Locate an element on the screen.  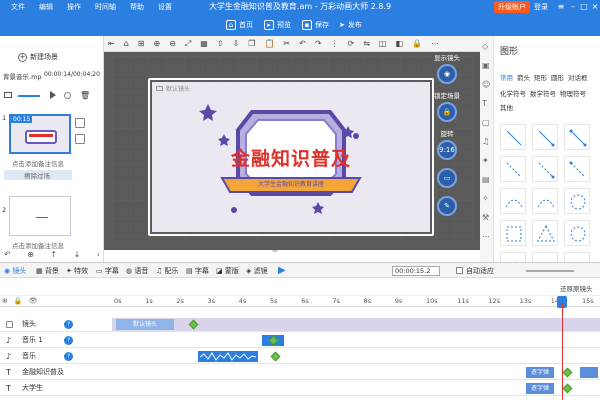
banner-text: 大学生金融知识教育讲座 is located at coordinates (291, 183).